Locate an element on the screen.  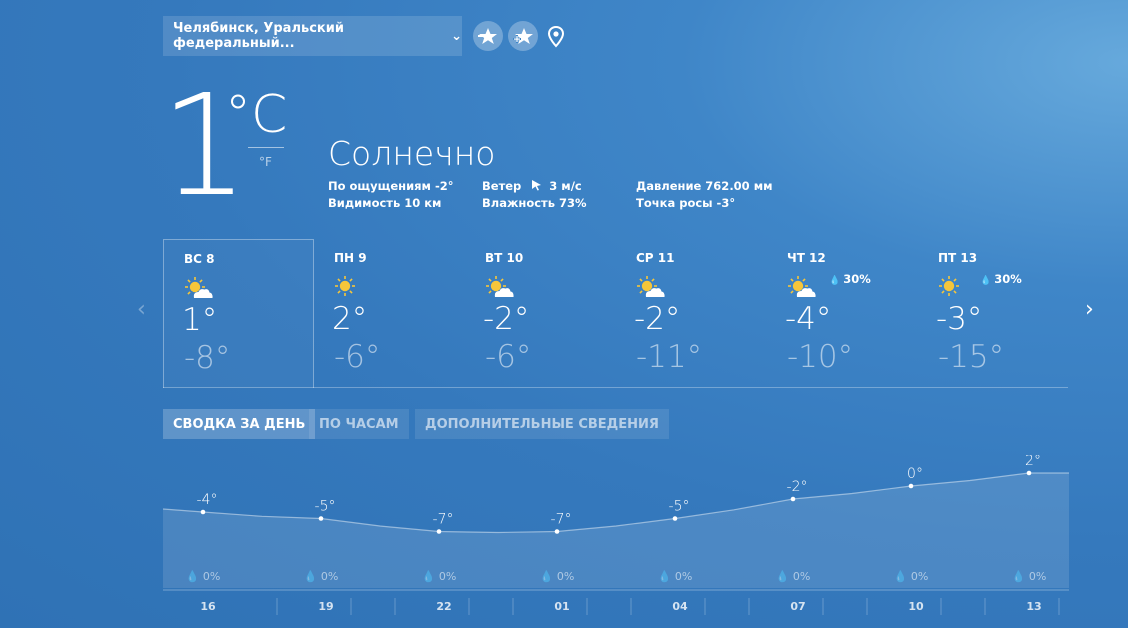
location-pin-icon is located at coordinates (556, 37).